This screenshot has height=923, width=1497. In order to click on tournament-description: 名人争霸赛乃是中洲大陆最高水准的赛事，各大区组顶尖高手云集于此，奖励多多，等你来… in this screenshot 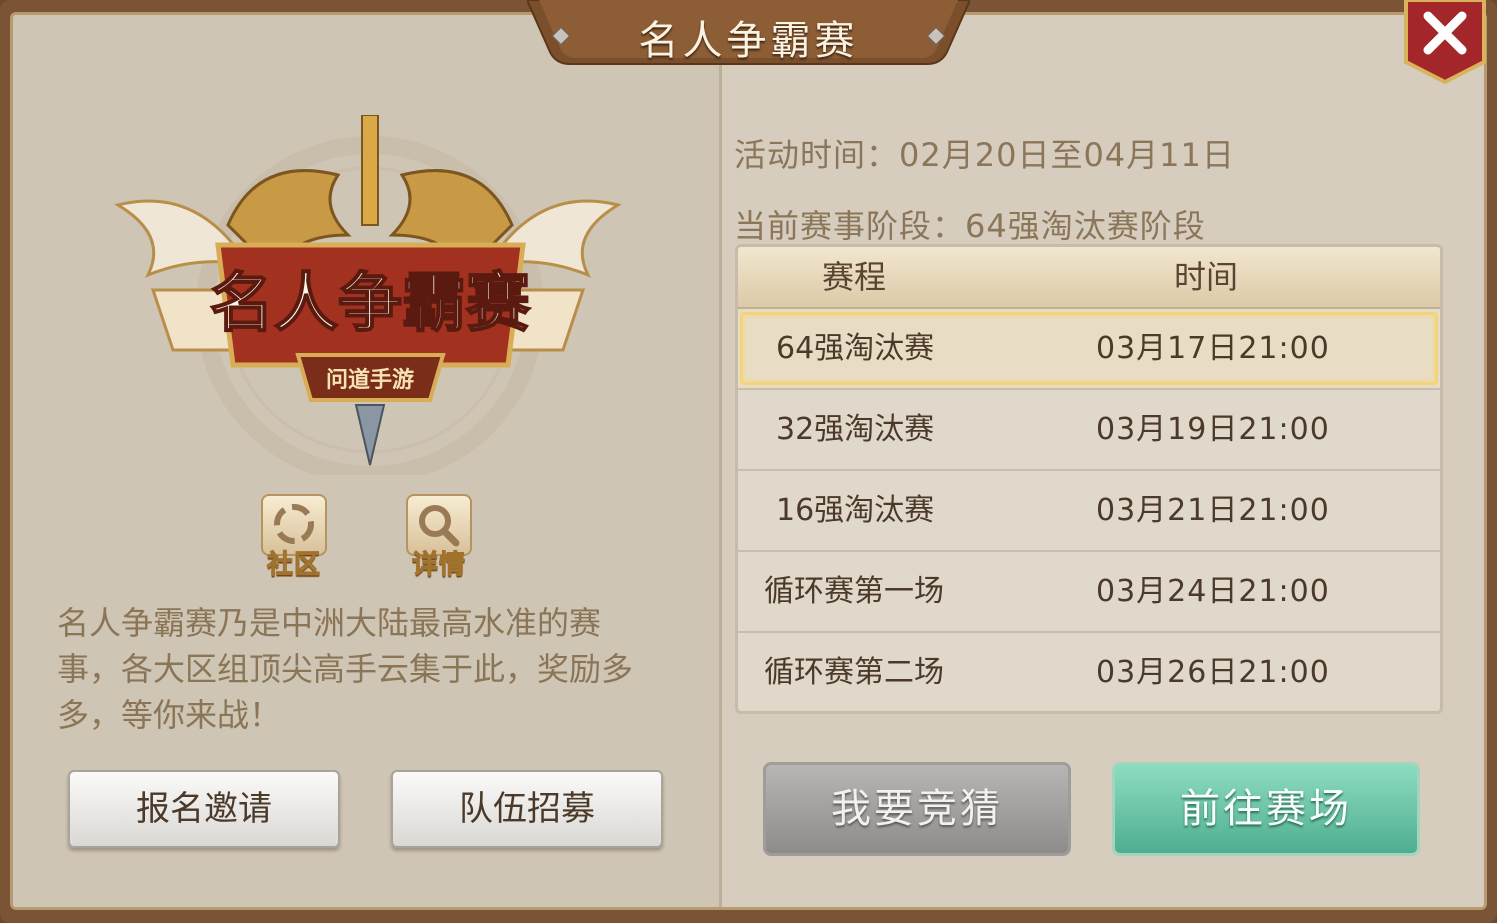, I will do `click(345, 669)`.